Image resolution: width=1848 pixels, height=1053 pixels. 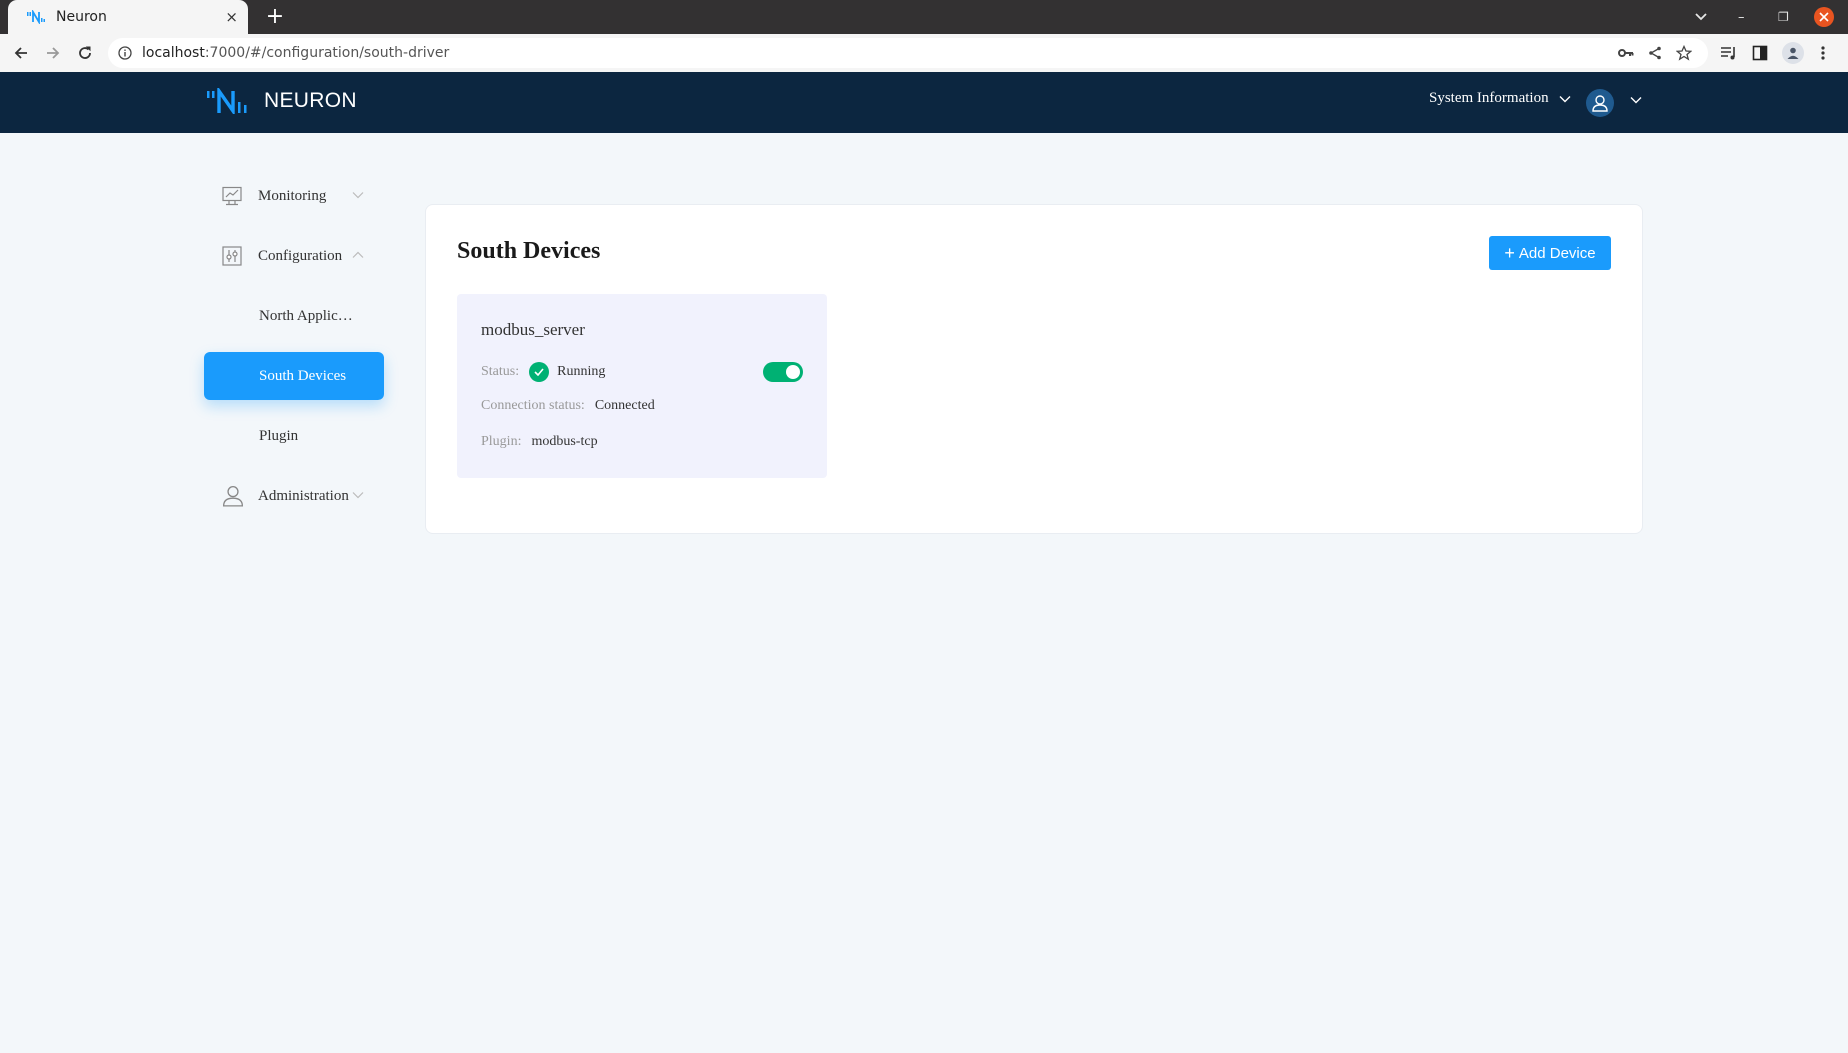 I want to click on reload-button, so click(x=85, y=53).